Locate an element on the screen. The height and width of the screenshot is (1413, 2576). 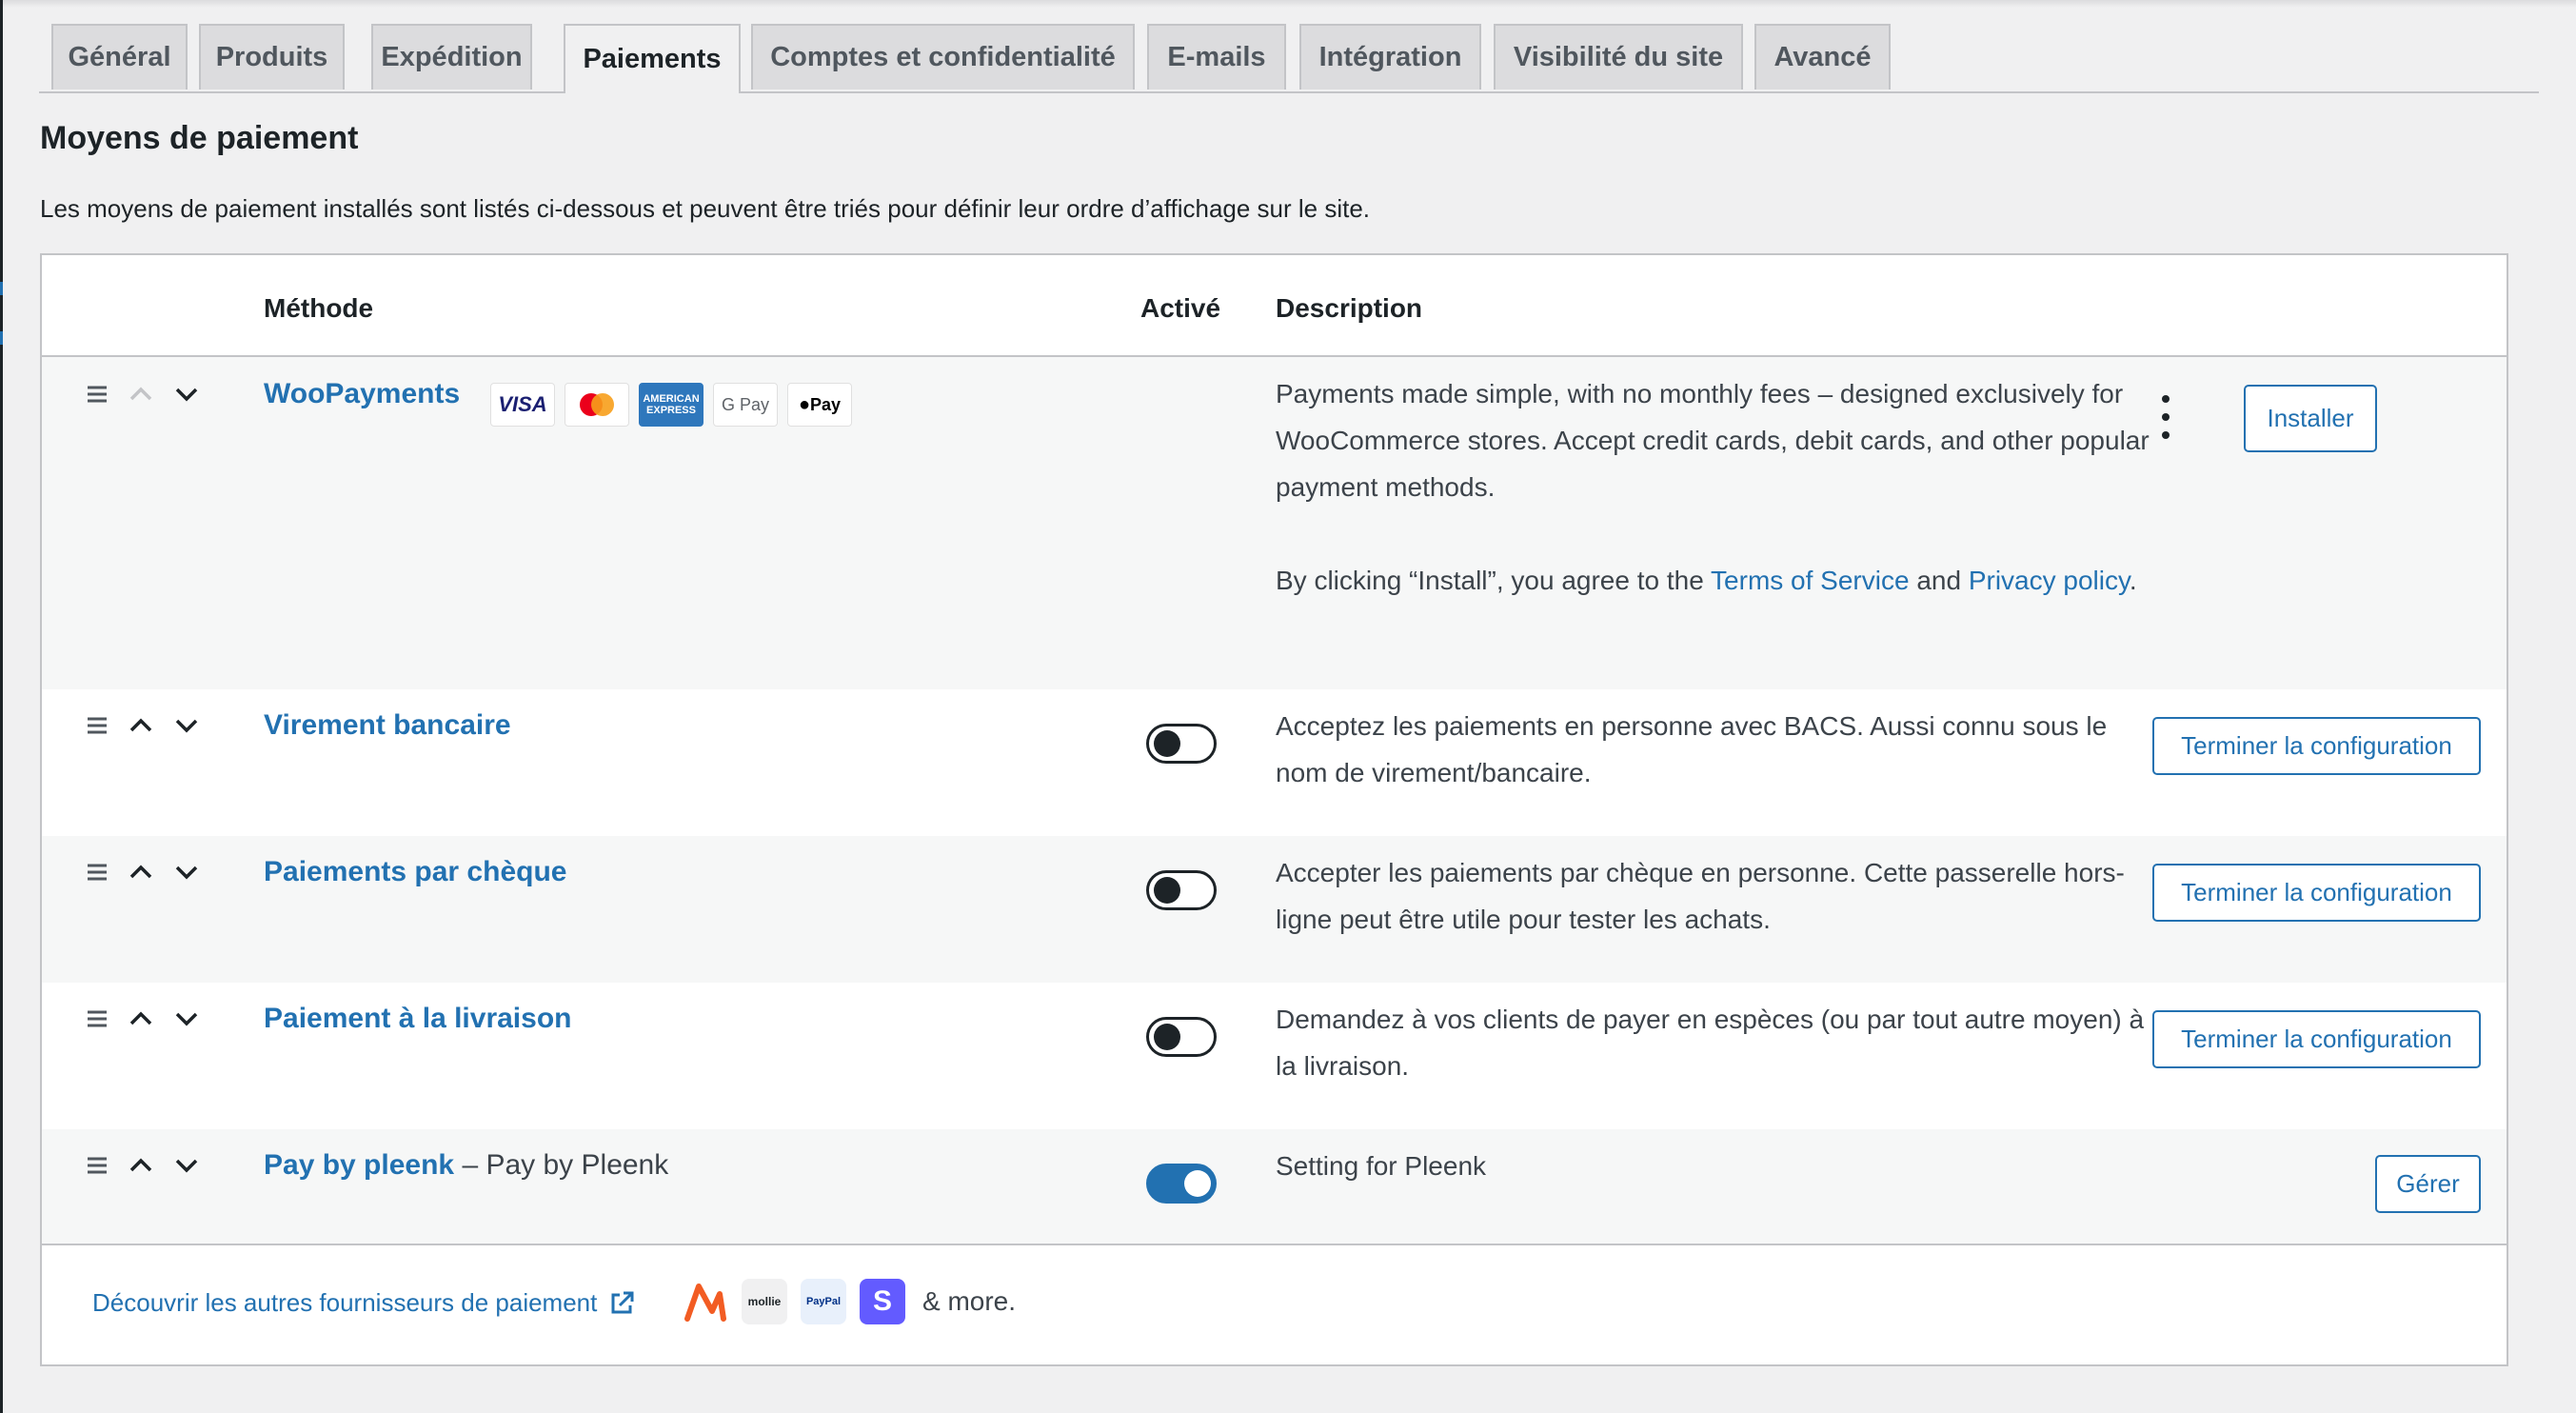
tab-integration: Intégration is located at coordinates (1390, 57).